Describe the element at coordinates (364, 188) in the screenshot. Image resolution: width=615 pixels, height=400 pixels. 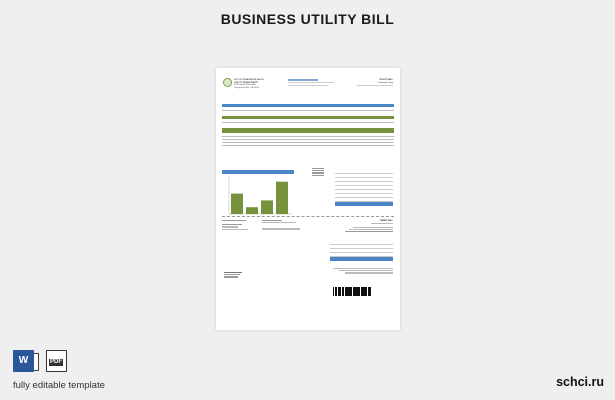
I see `bill-summary` at that location.